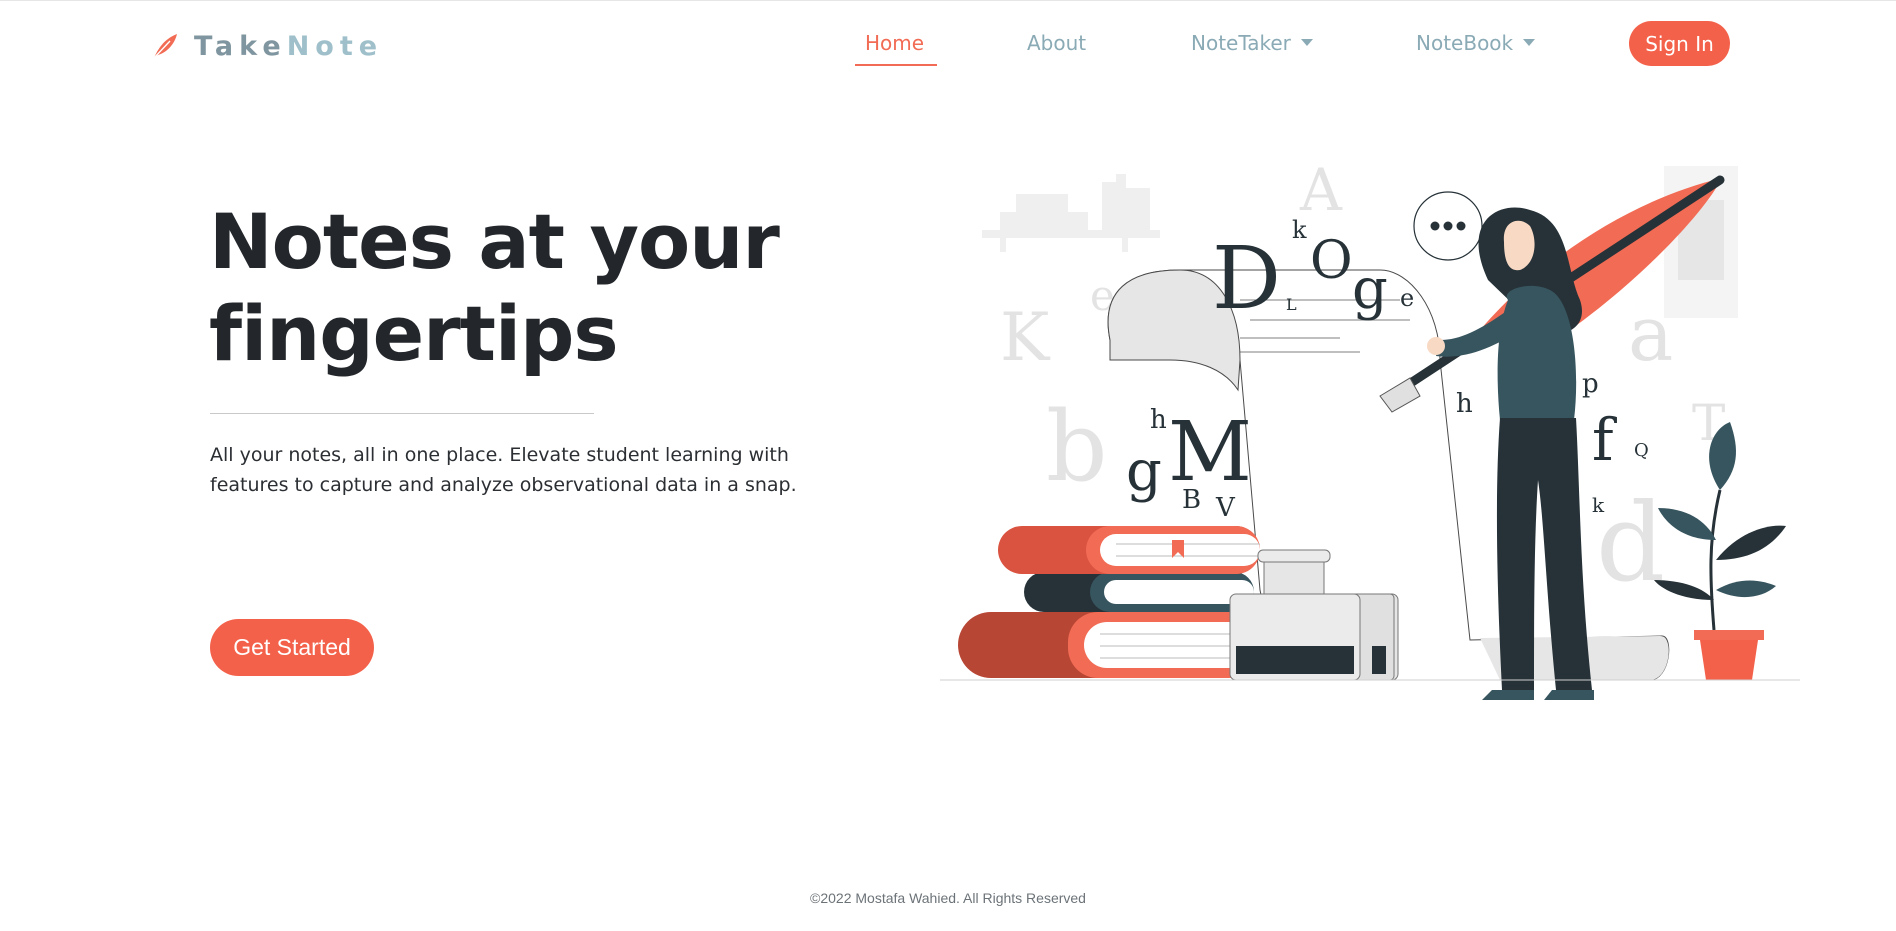 This screenshot has width=1896, height=931. I want to click on feather-icon, so click(165, 46).